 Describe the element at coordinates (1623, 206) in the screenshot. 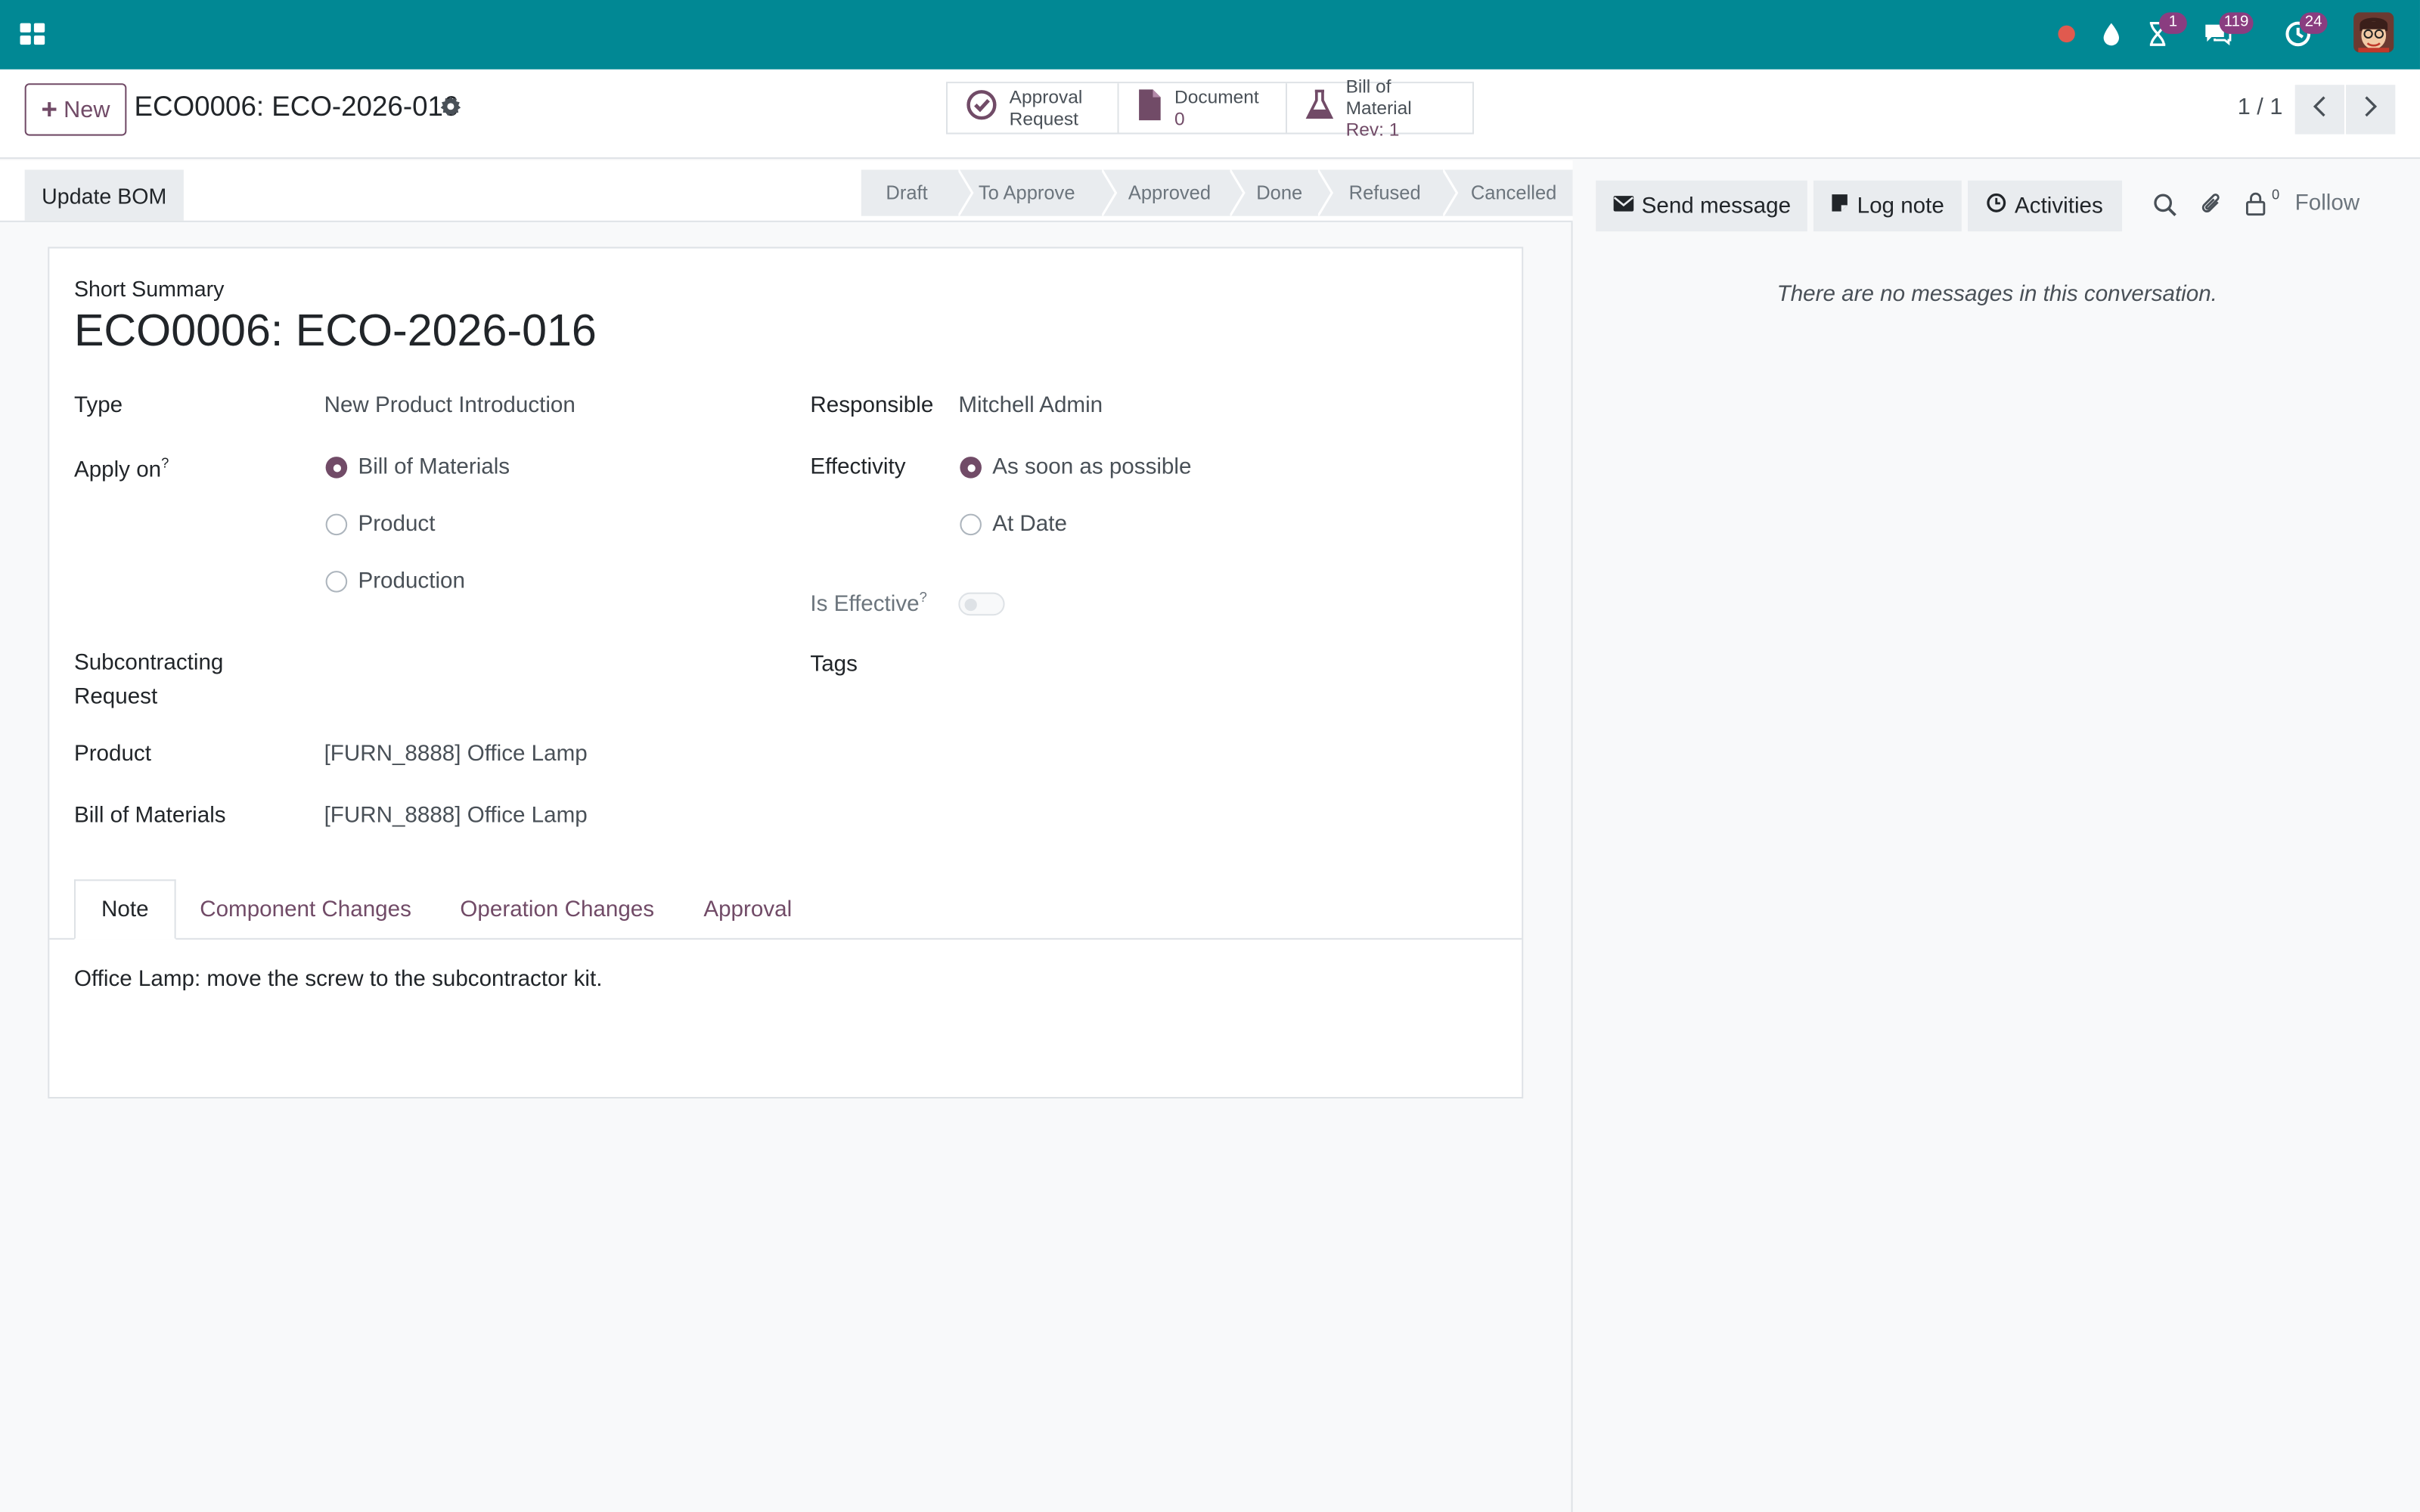

I see `envelope-icon` at that location.